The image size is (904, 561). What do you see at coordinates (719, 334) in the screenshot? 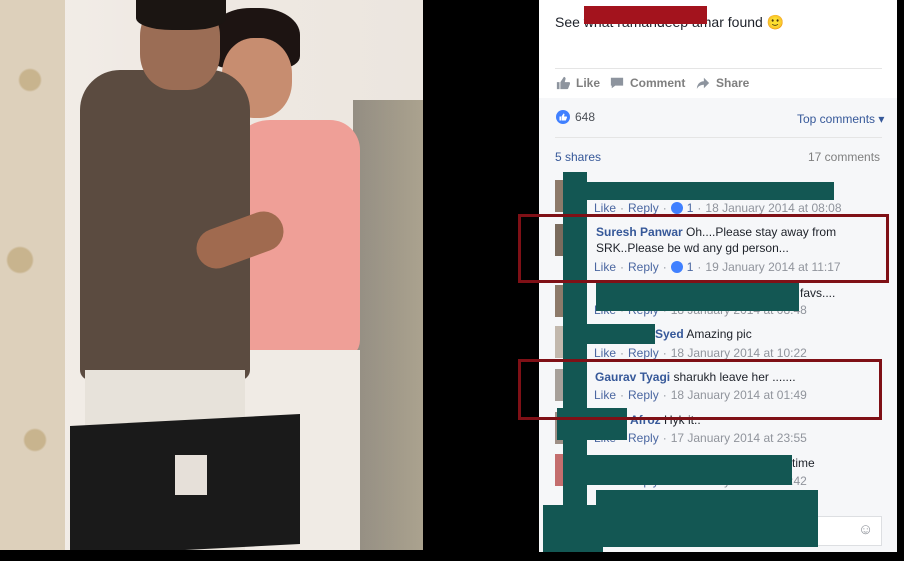
I see `comment-text: Amazing pic` at bounding box center [719, 334].